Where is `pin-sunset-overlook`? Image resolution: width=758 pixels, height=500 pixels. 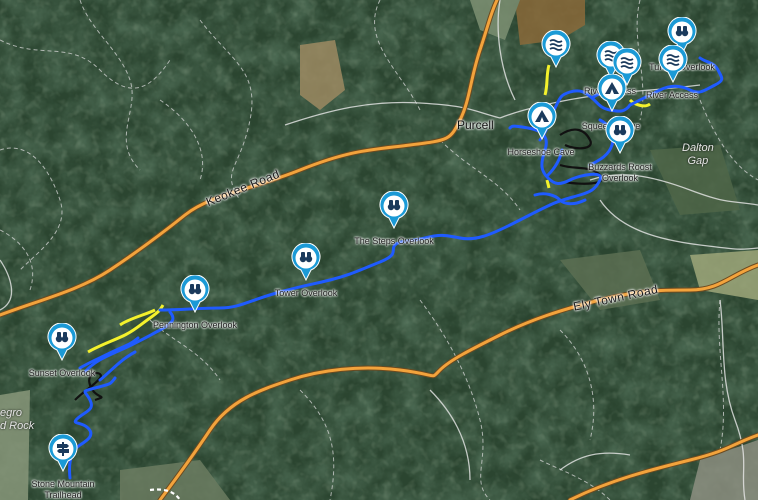
pin-sunset-overlook is located at coordinates (62, 342).